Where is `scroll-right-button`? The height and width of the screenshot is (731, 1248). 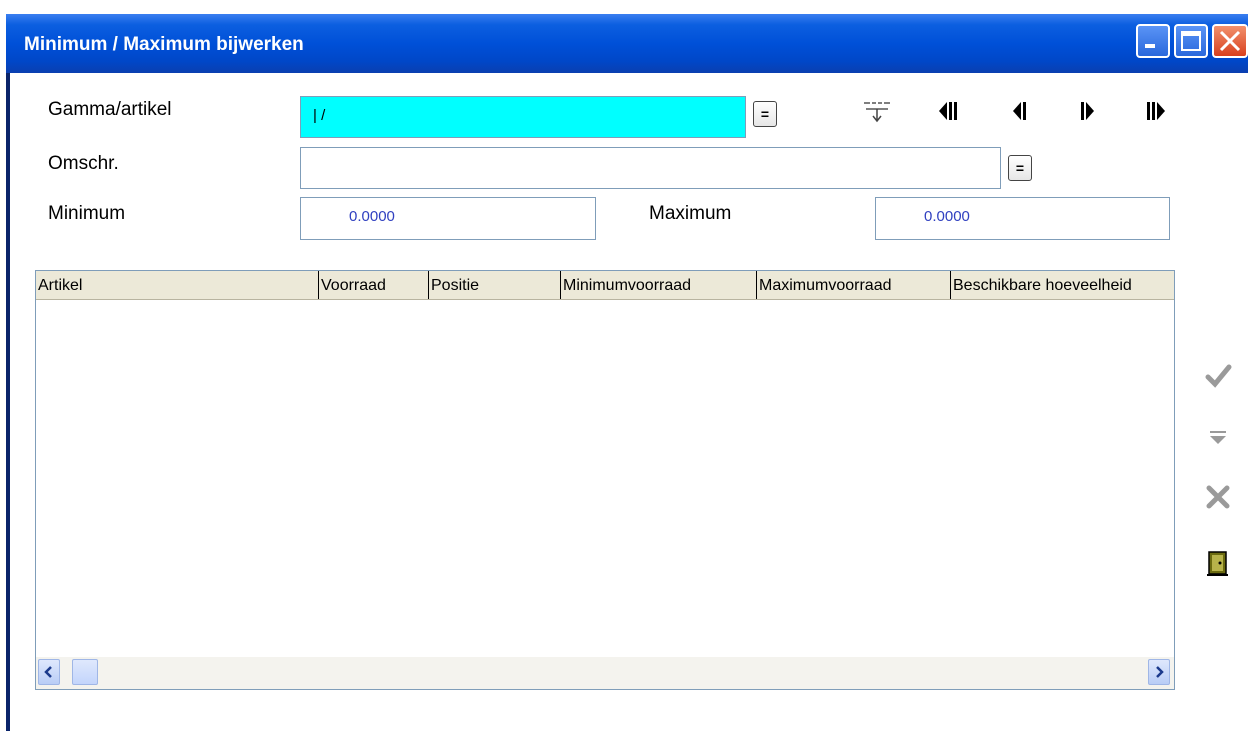 scroll-right-button is located at coordinates (1159, 672).